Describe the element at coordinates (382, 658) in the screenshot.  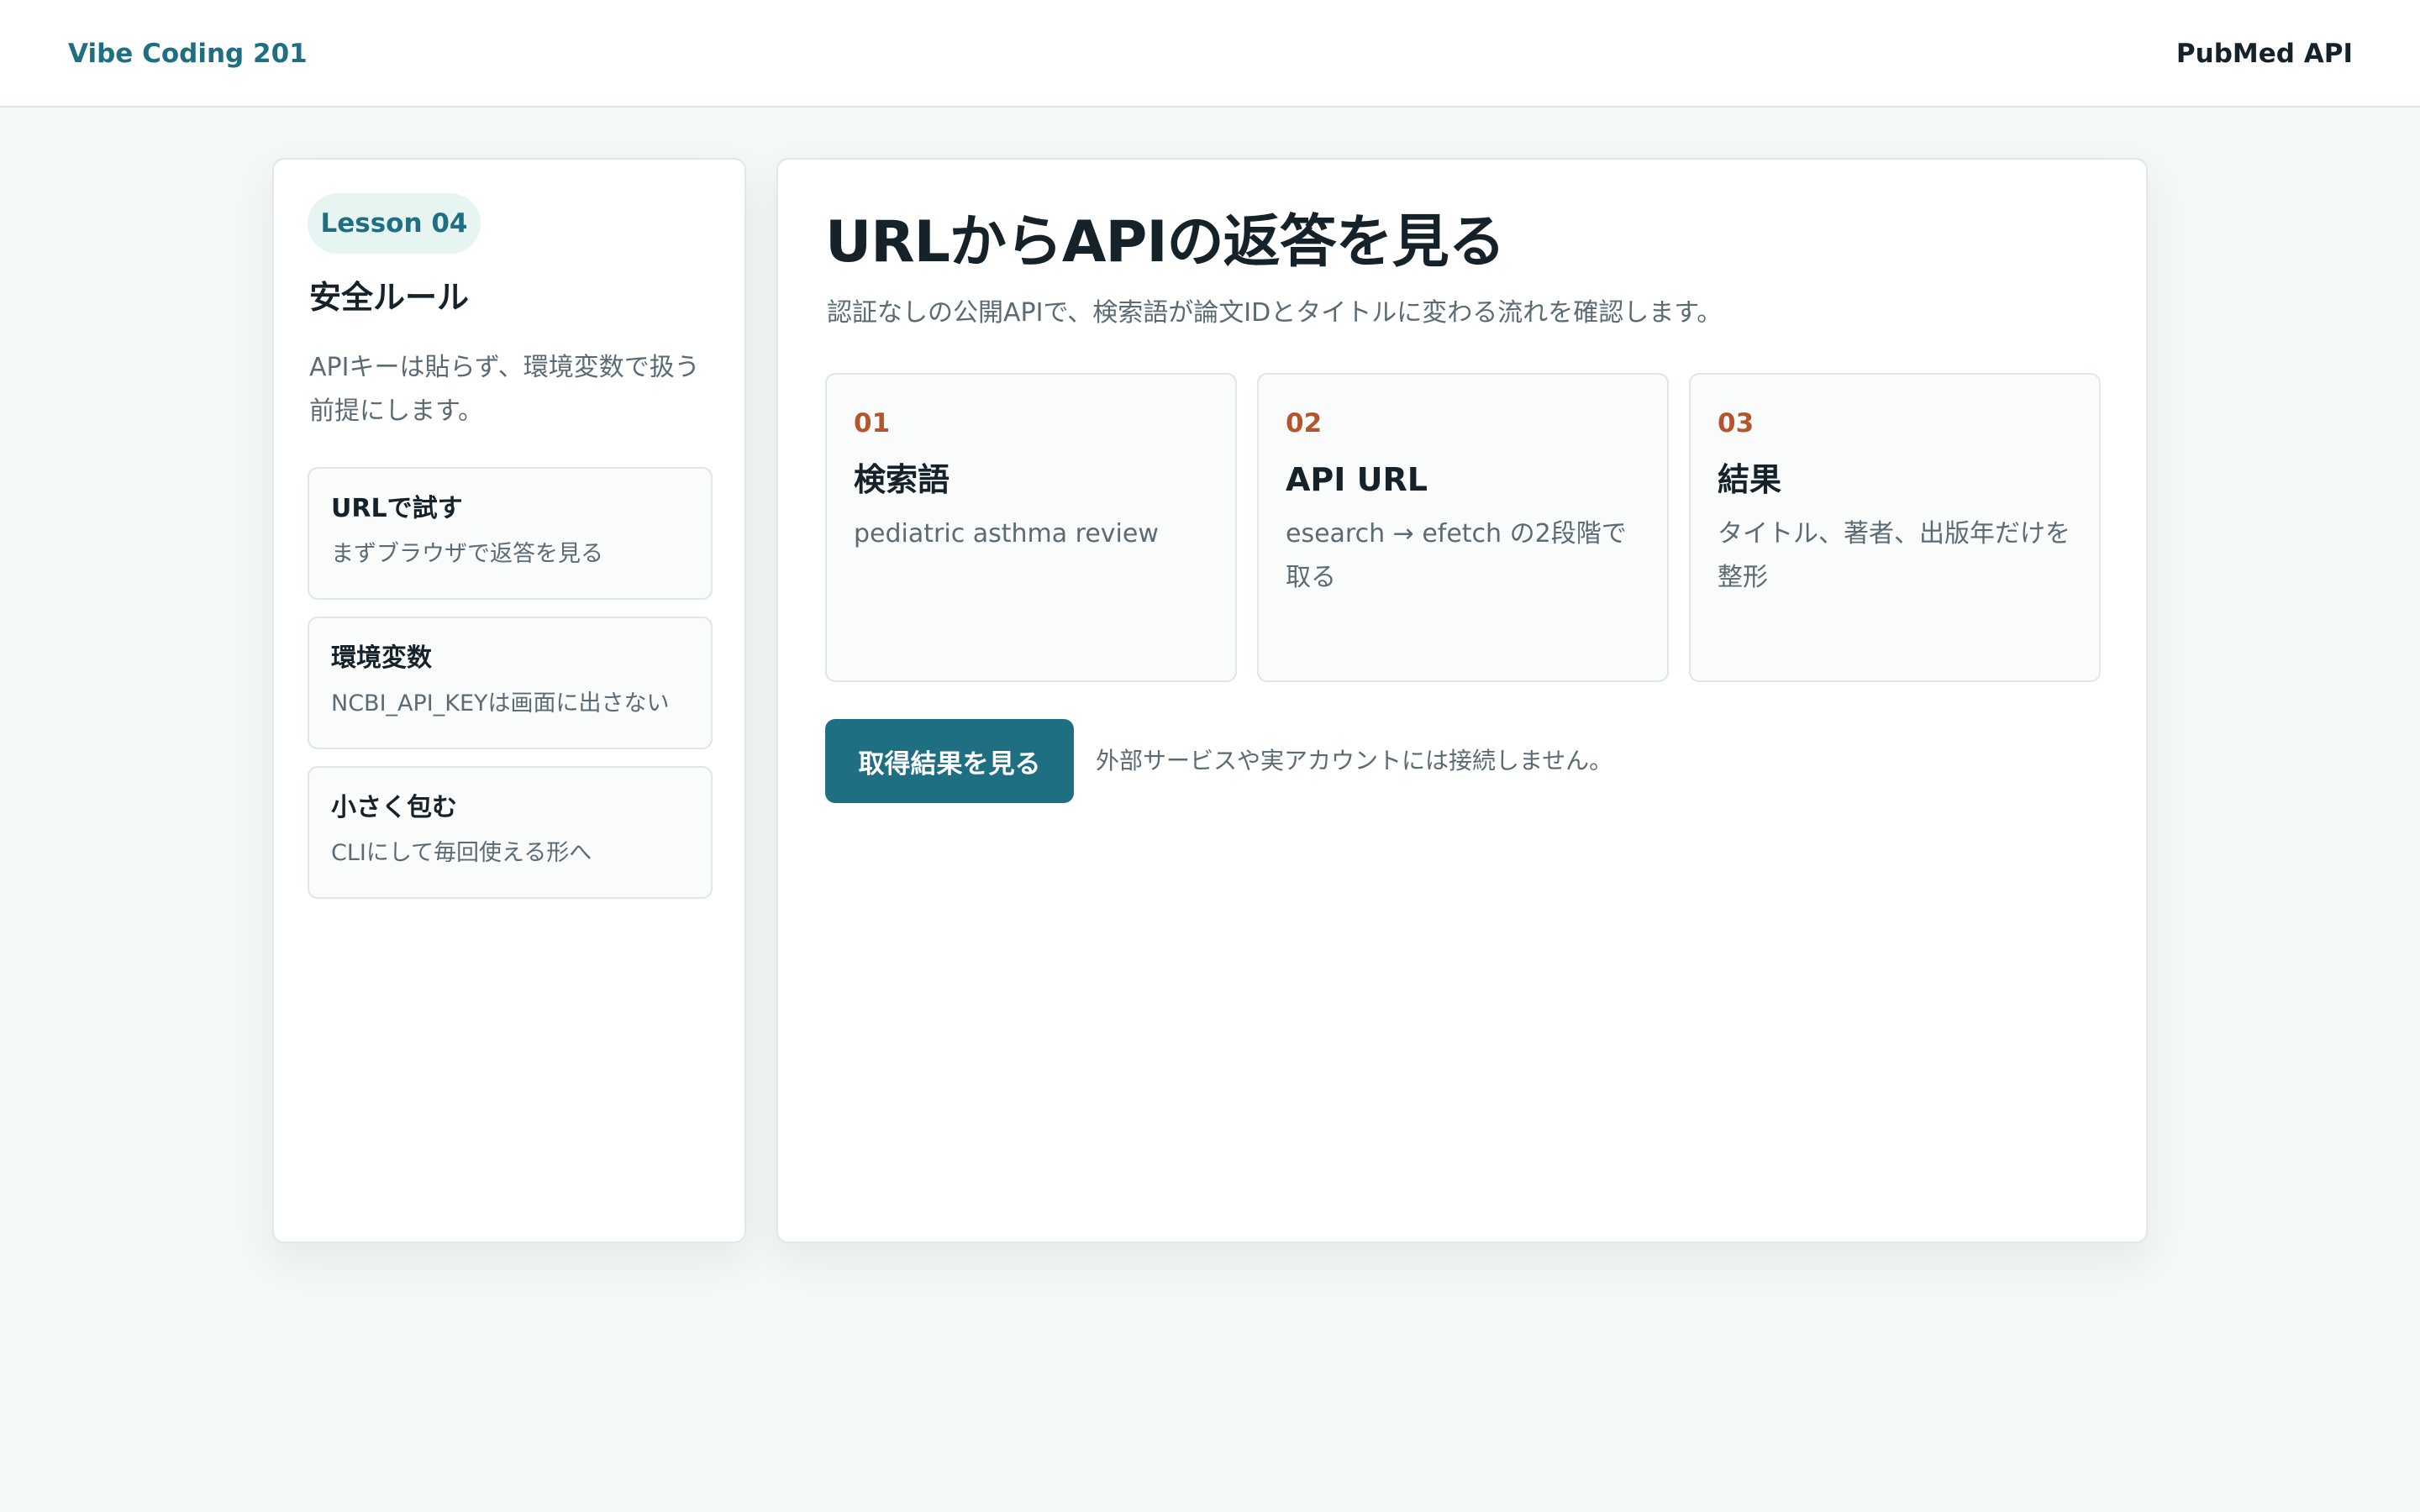
I see `sidebar-item-title: 環境変数` at that location.